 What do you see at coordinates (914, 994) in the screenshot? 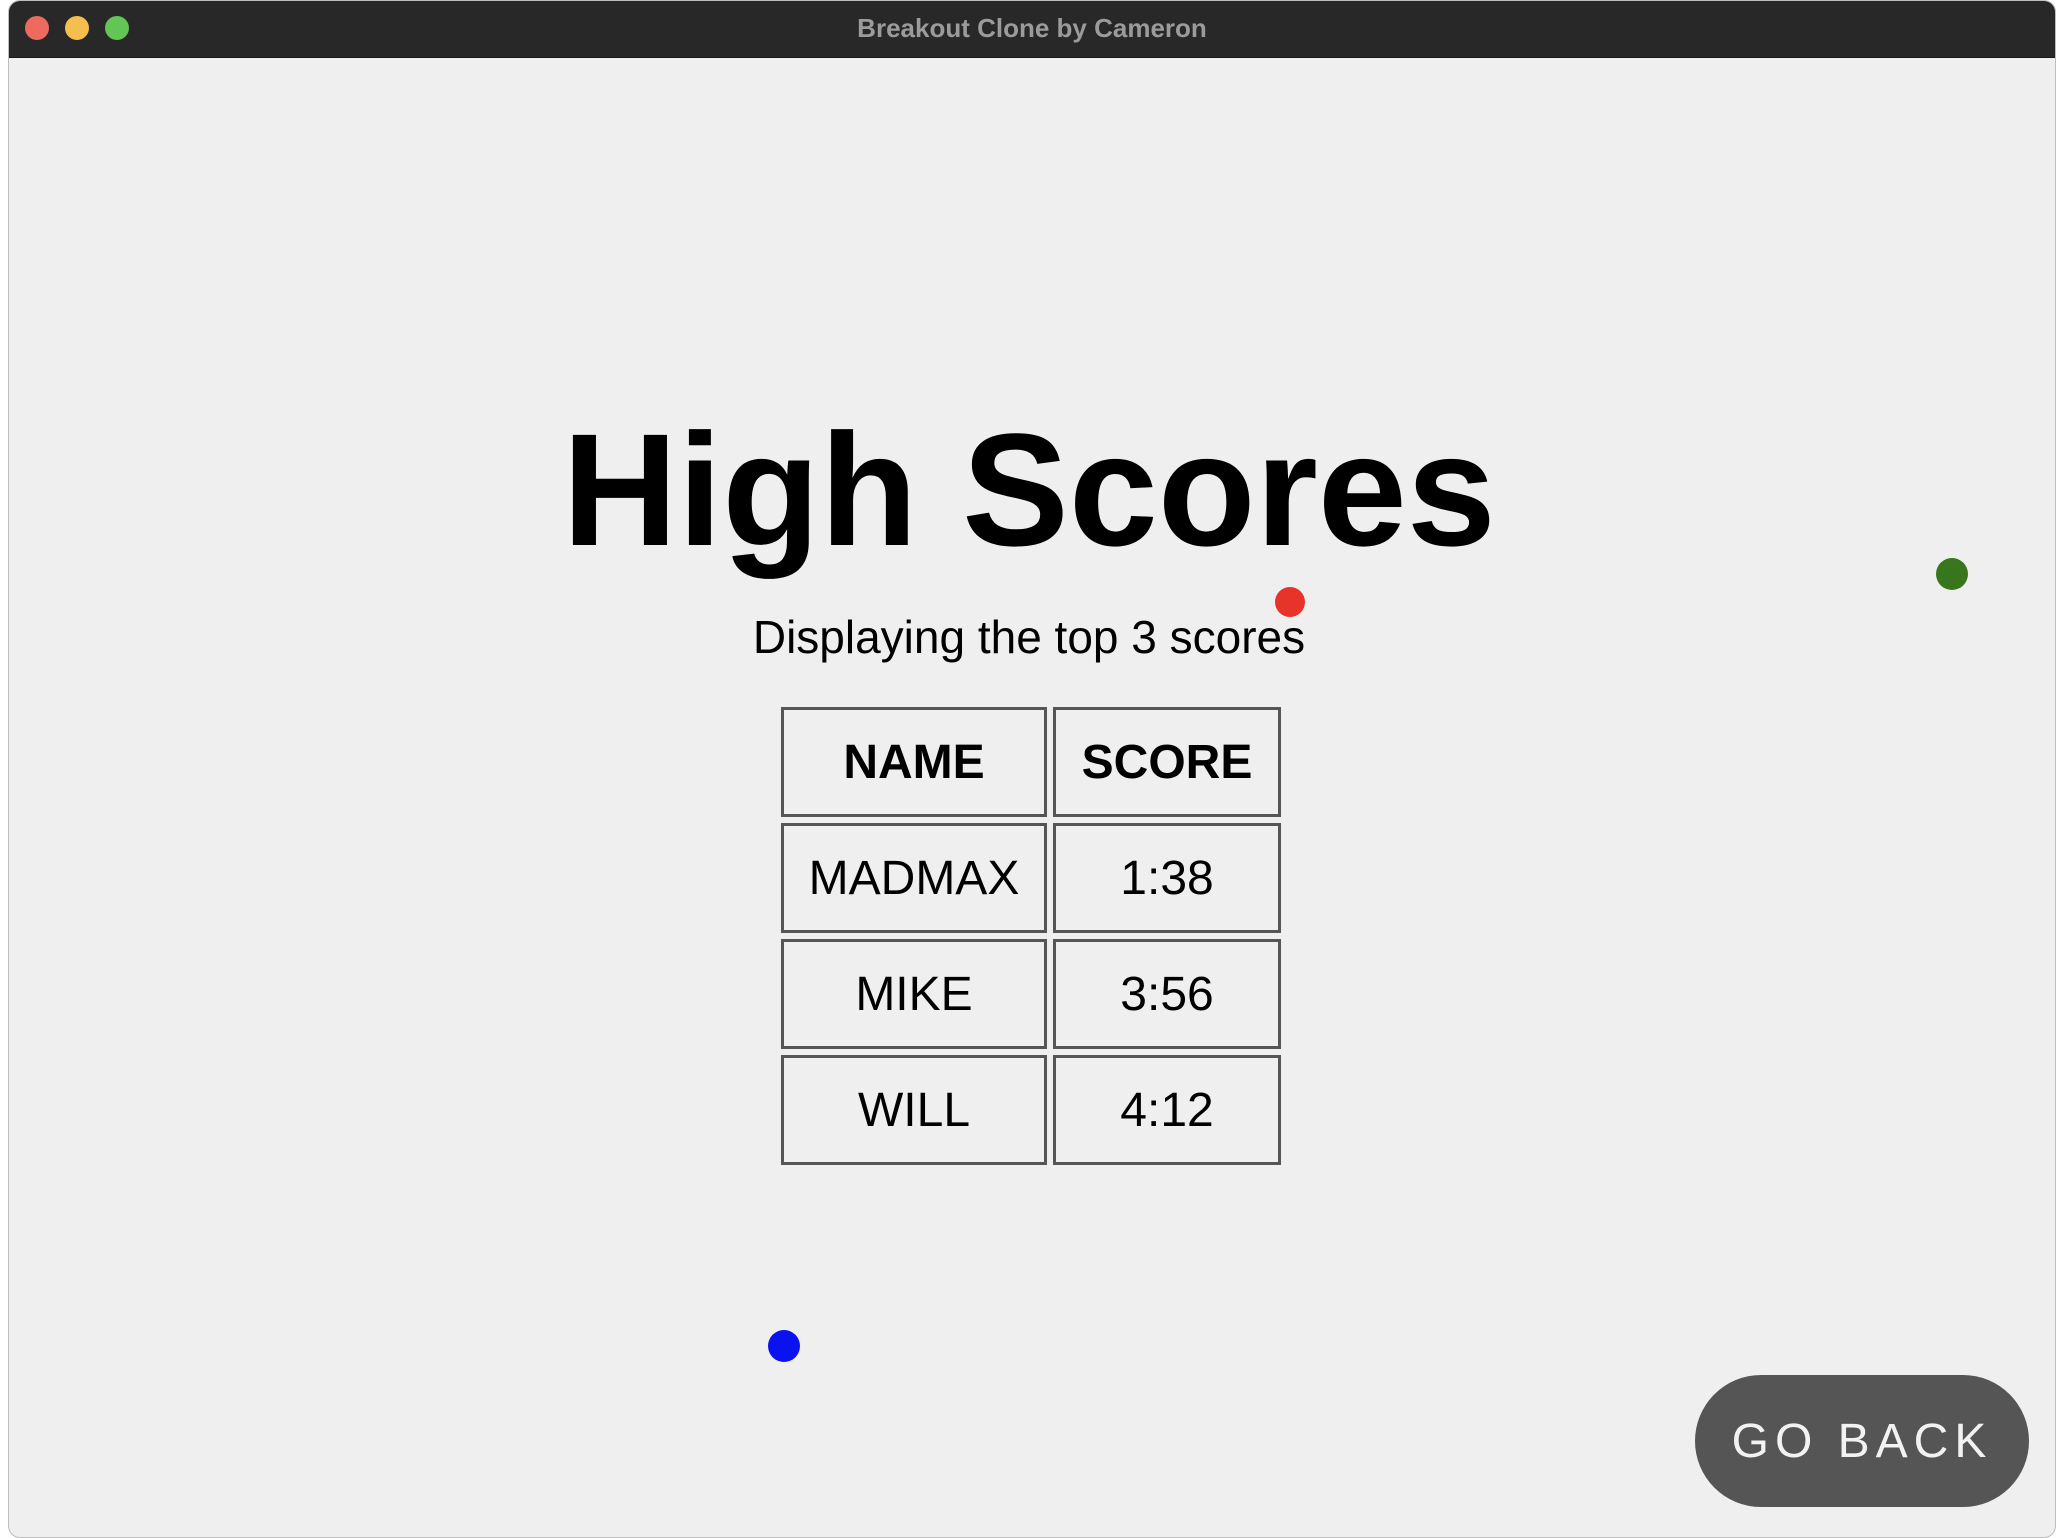
I see `table-cell-name: MIKE` at bounding box center [914, 994].